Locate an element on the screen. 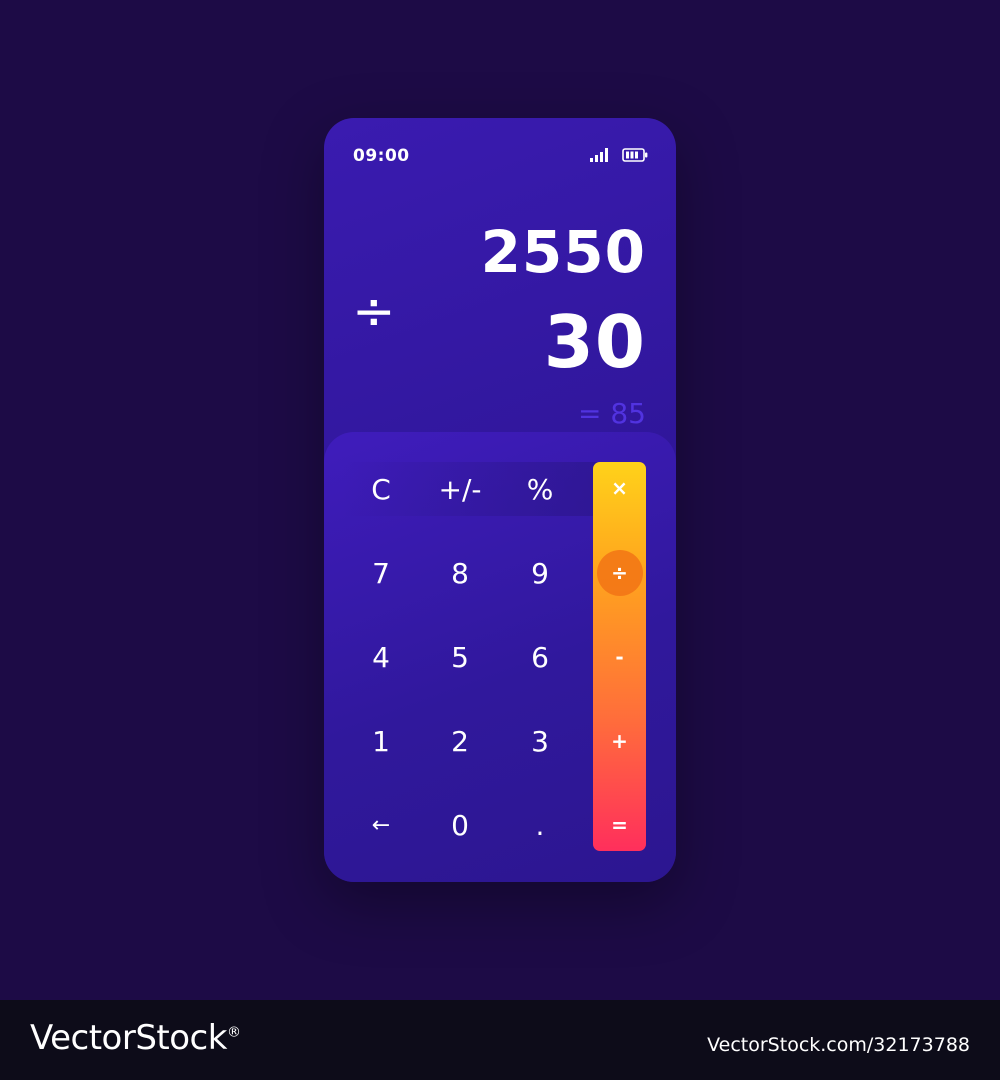  multiply-button: × is located at coordinates (619, 488).